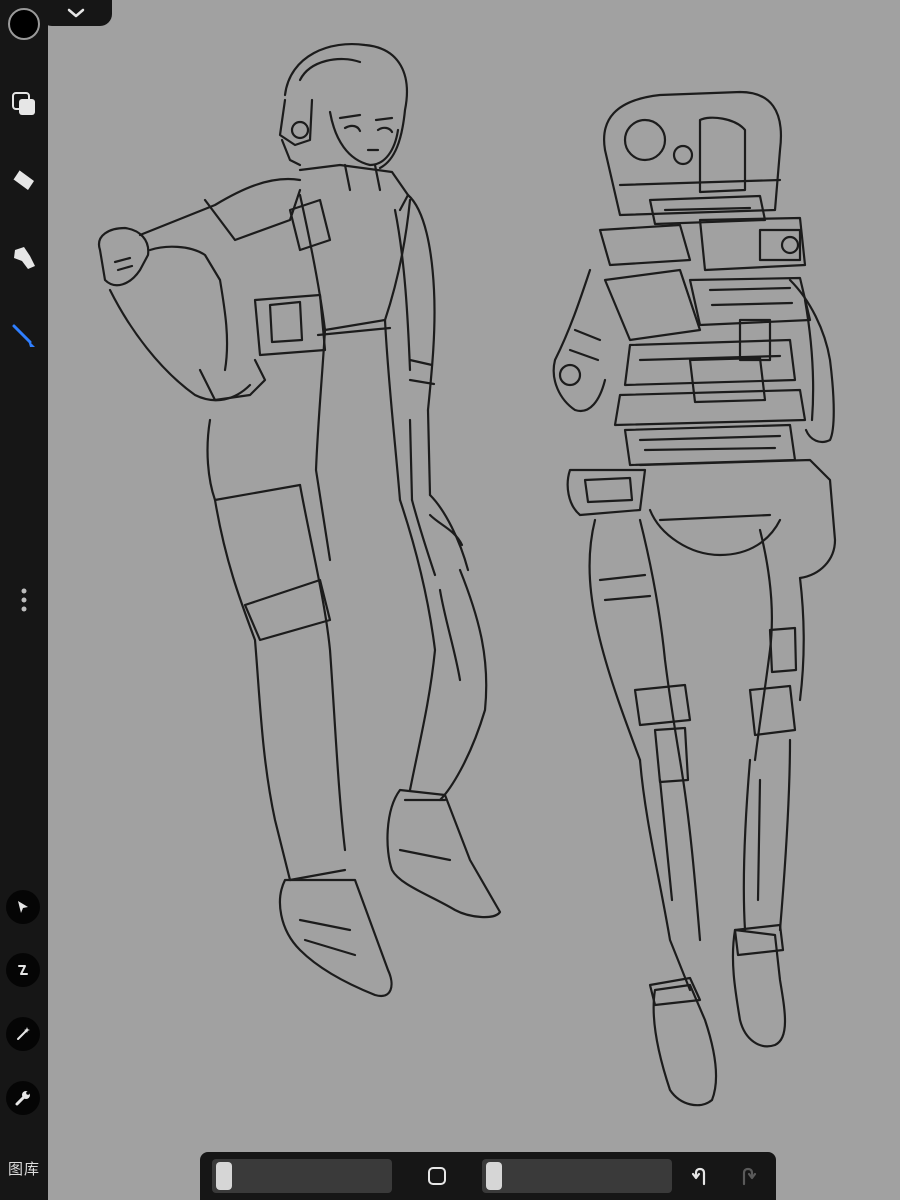 The height and width of the screenshot is (1200, 900). I want to click on vertical-dots-icon, so click(24, 600).